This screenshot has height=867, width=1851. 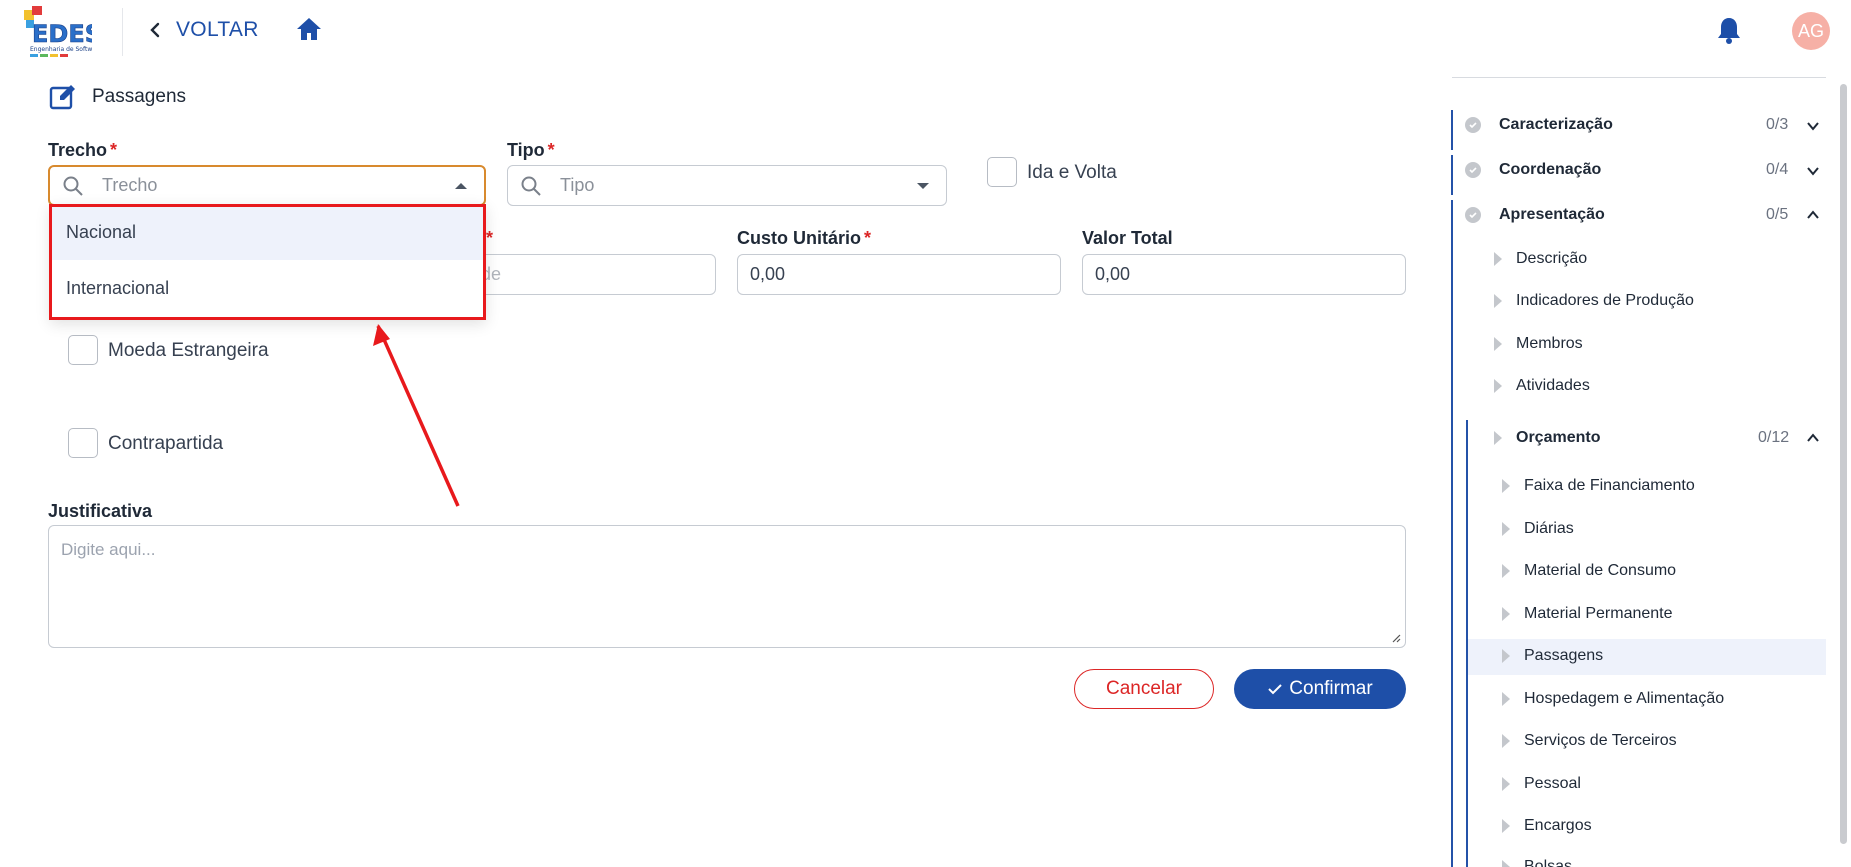 I want to click on sidebar-item-material-permanente: Material Permanente, so click(x=1587, y=614).